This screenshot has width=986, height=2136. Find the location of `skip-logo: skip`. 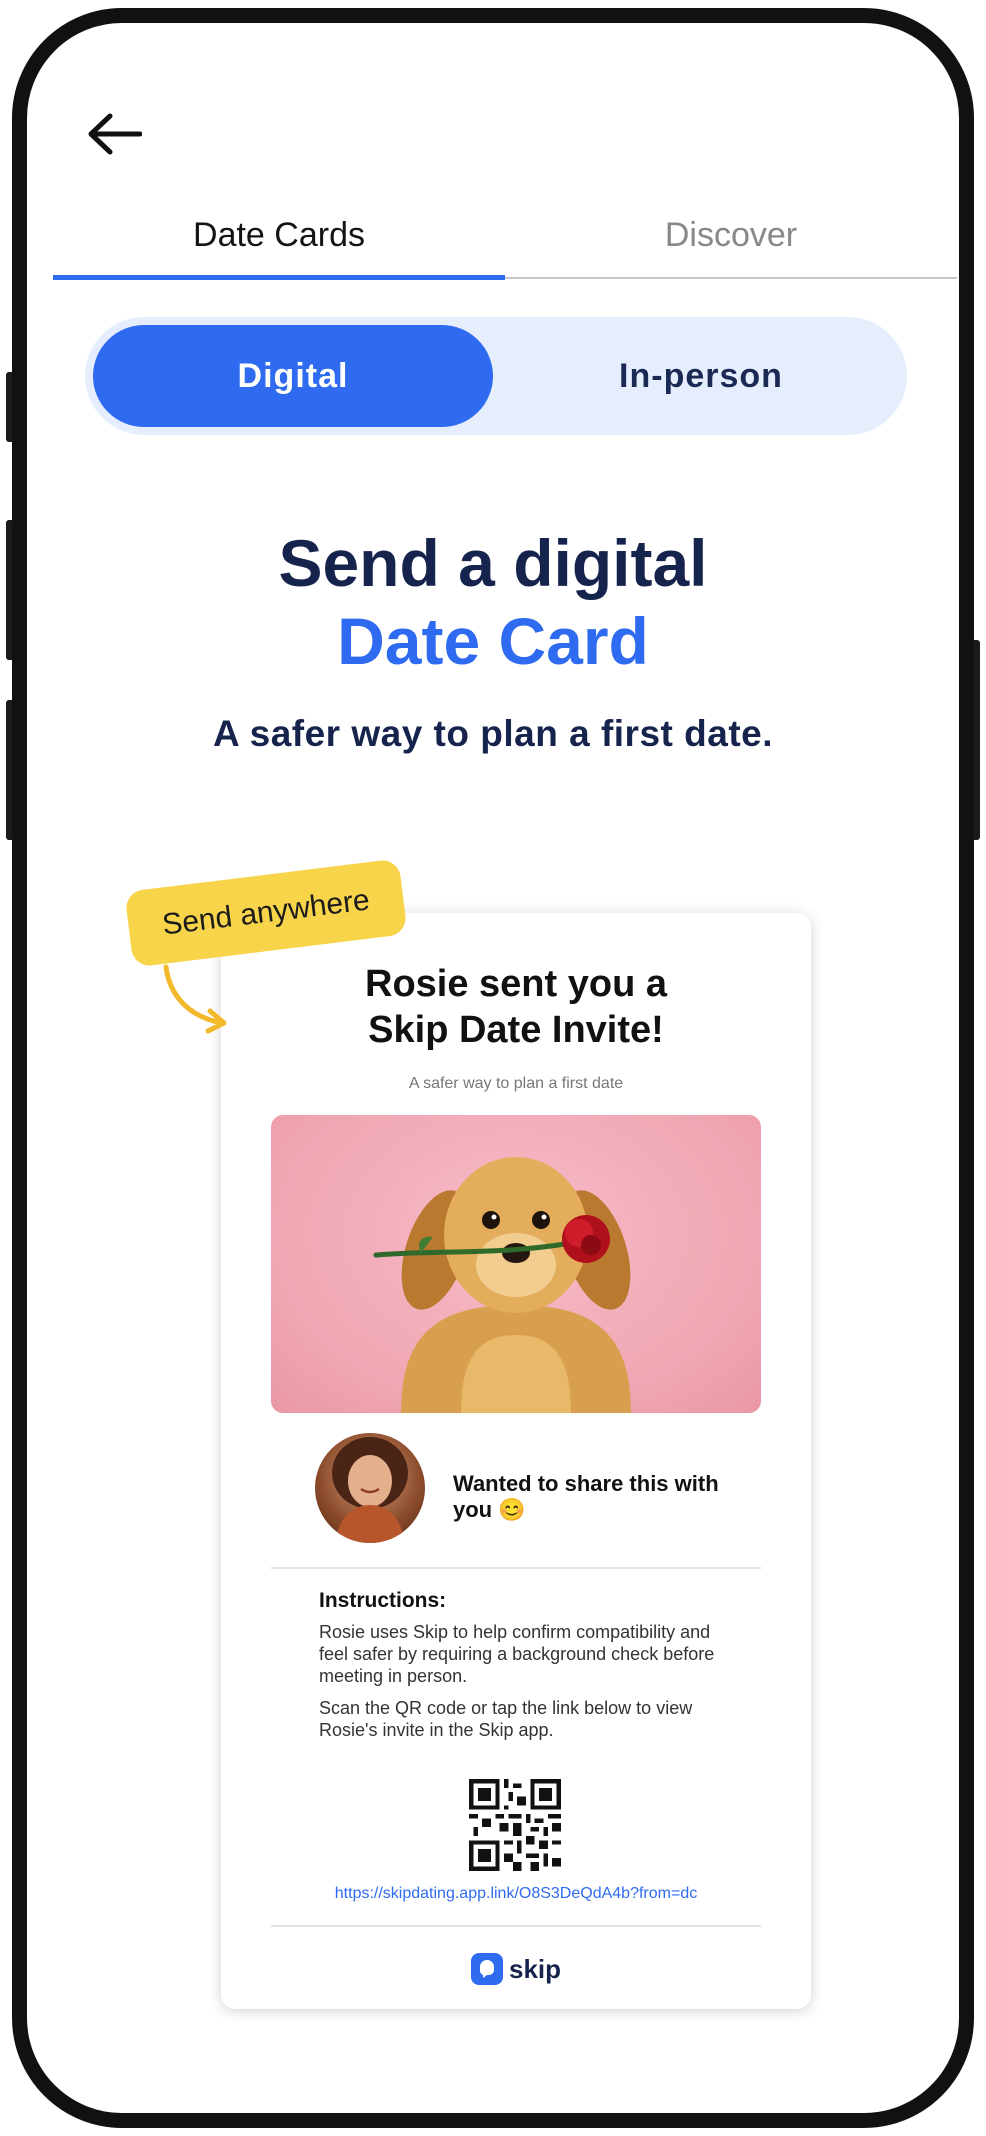

skip-logo: skip is located at coordinates (516, 1969).